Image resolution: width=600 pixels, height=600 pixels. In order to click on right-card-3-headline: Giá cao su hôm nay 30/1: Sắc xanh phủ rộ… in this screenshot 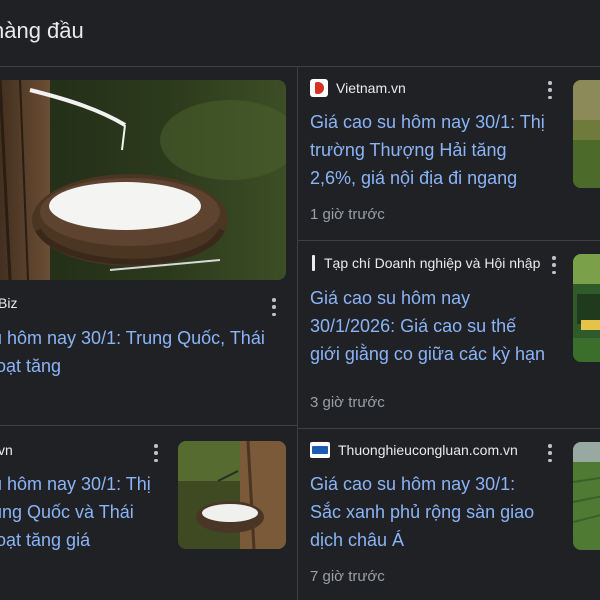, I will do `click(422, 512)`.